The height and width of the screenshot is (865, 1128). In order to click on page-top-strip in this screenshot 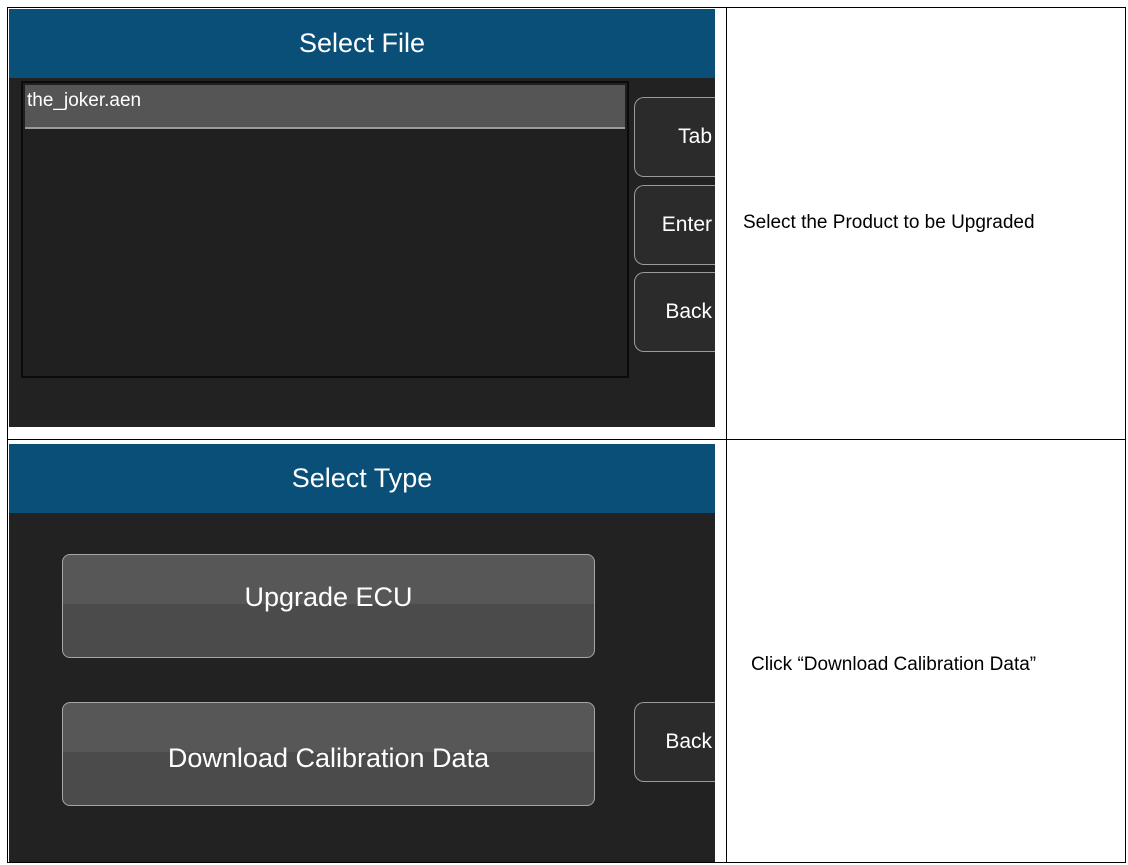, I will do `click(564, 3)`.